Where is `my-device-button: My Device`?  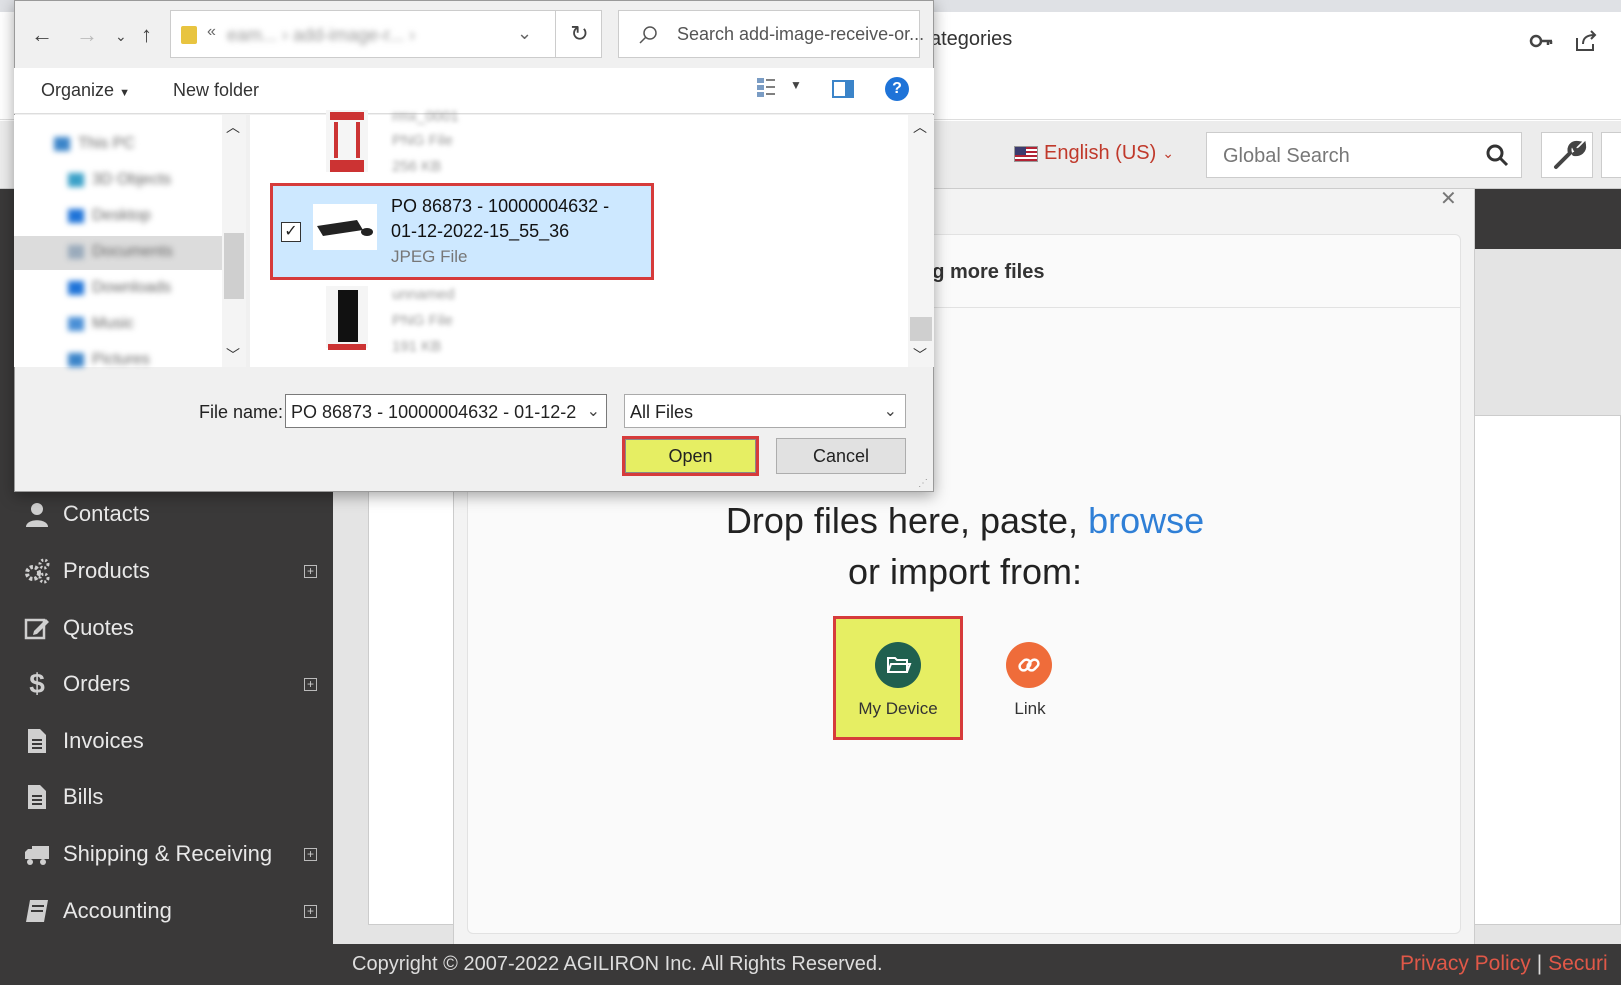
my-device-button: My Device is located at coordinates (898, 678).